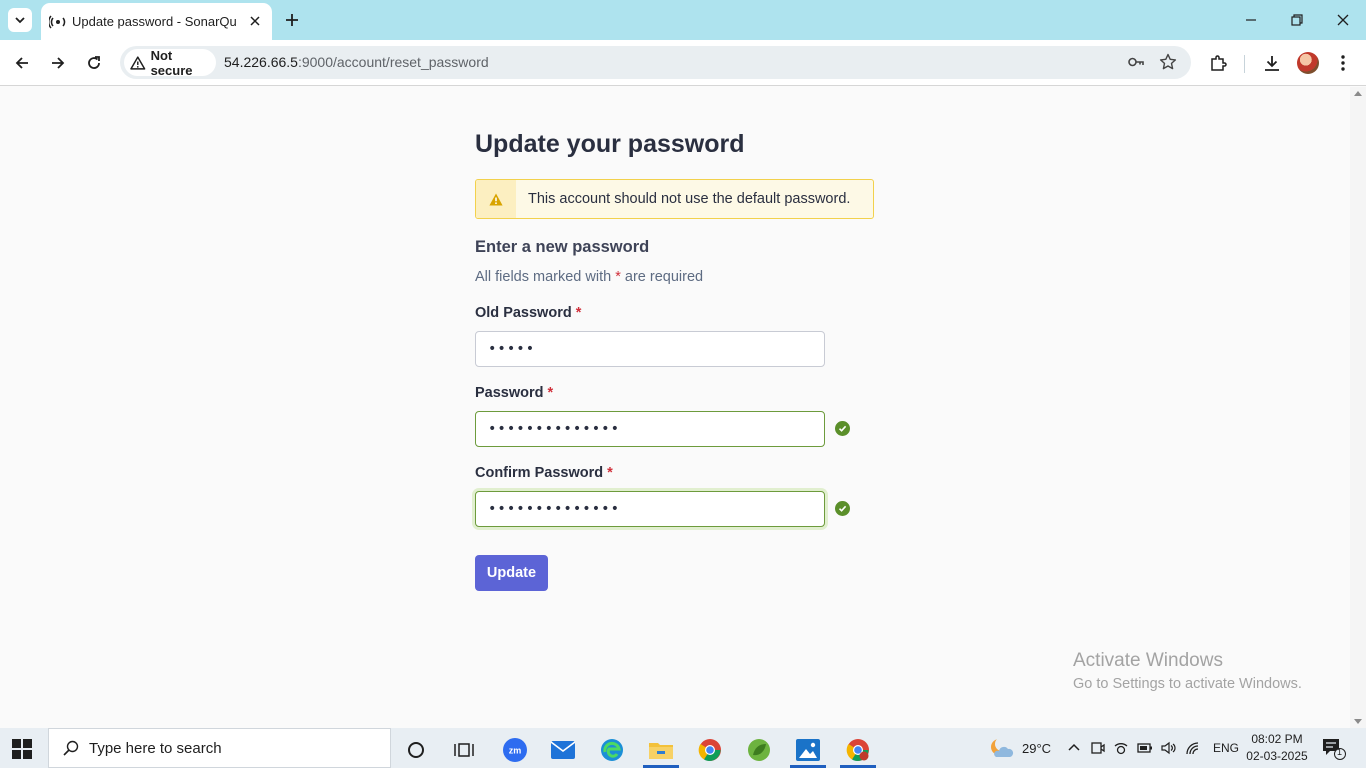 The height and width of the screenshot is (768, 1366). What do you see at coordinates (393, 62) in the screenshot?
I see `url-path: :9000/account/reset_password` at bounding box center [393, 62].